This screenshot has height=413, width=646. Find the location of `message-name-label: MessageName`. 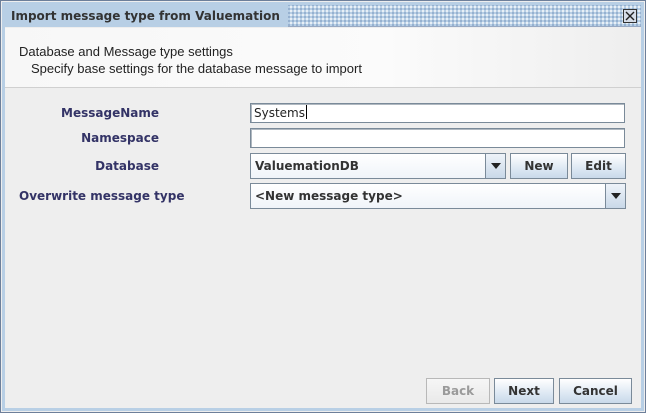

message-name-label: MessageName is located at coordinates (110, 113).